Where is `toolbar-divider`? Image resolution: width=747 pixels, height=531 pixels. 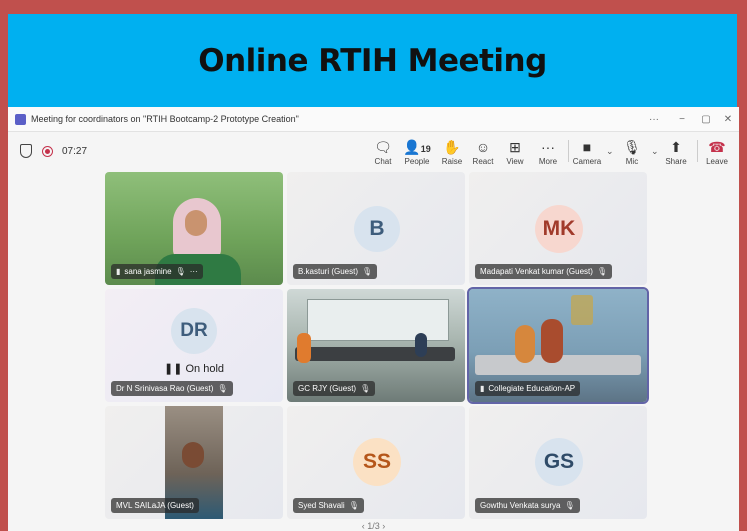
toolbar-divider is located at coordinates (568, 151).